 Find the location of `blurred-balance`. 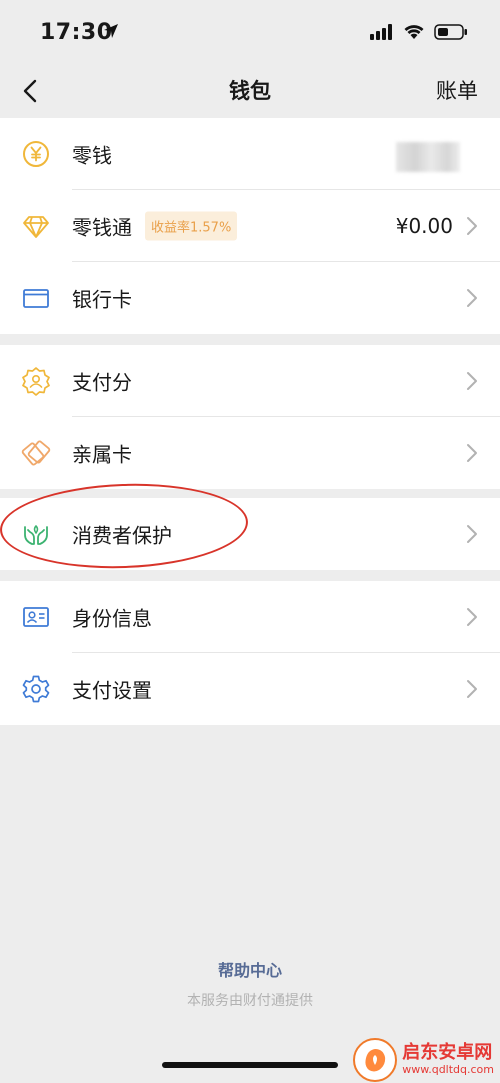

blurred-balance is located at coordinates (428, 157).